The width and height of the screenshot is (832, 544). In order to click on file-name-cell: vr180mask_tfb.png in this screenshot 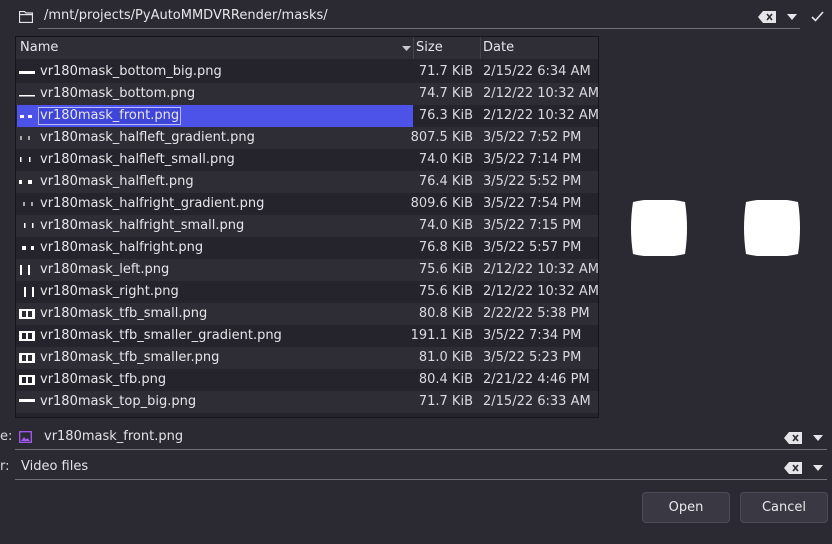, I will do `click(215, 380)`.